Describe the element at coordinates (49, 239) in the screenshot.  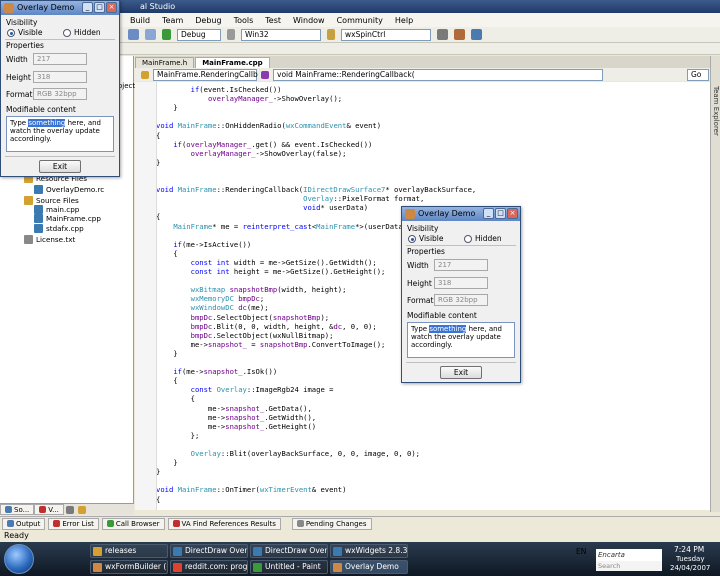
I see `tree-item: License.txt` at that location.